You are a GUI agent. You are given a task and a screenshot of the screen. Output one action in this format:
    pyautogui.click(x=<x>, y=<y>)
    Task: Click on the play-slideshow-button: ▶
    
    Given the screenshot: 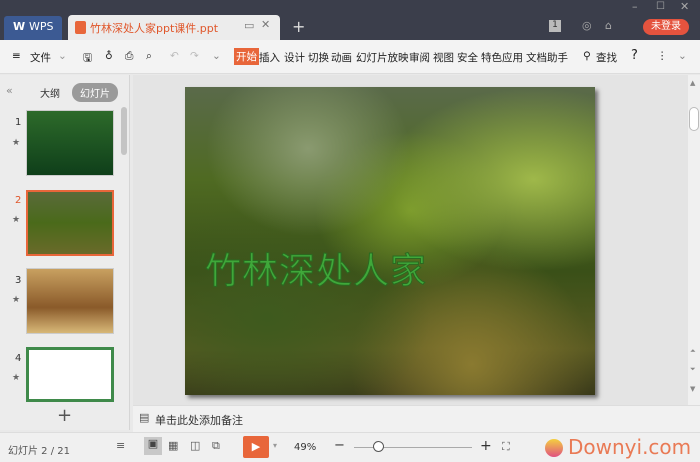 What is the action you would take?
    pyautogui.click(x=256, y=447)
    